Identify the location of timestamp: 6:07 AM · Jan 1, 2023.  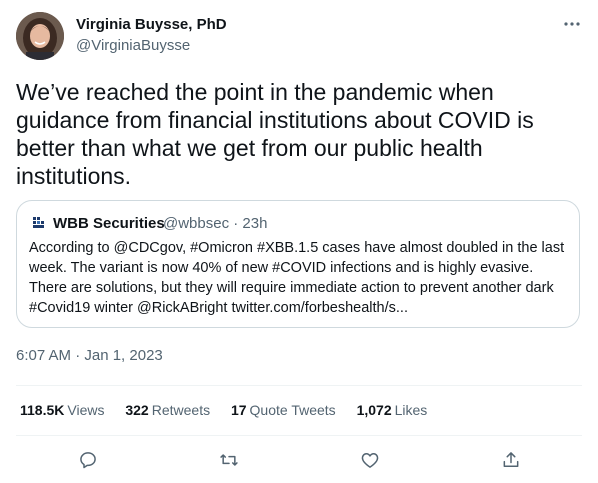
(89, 355).